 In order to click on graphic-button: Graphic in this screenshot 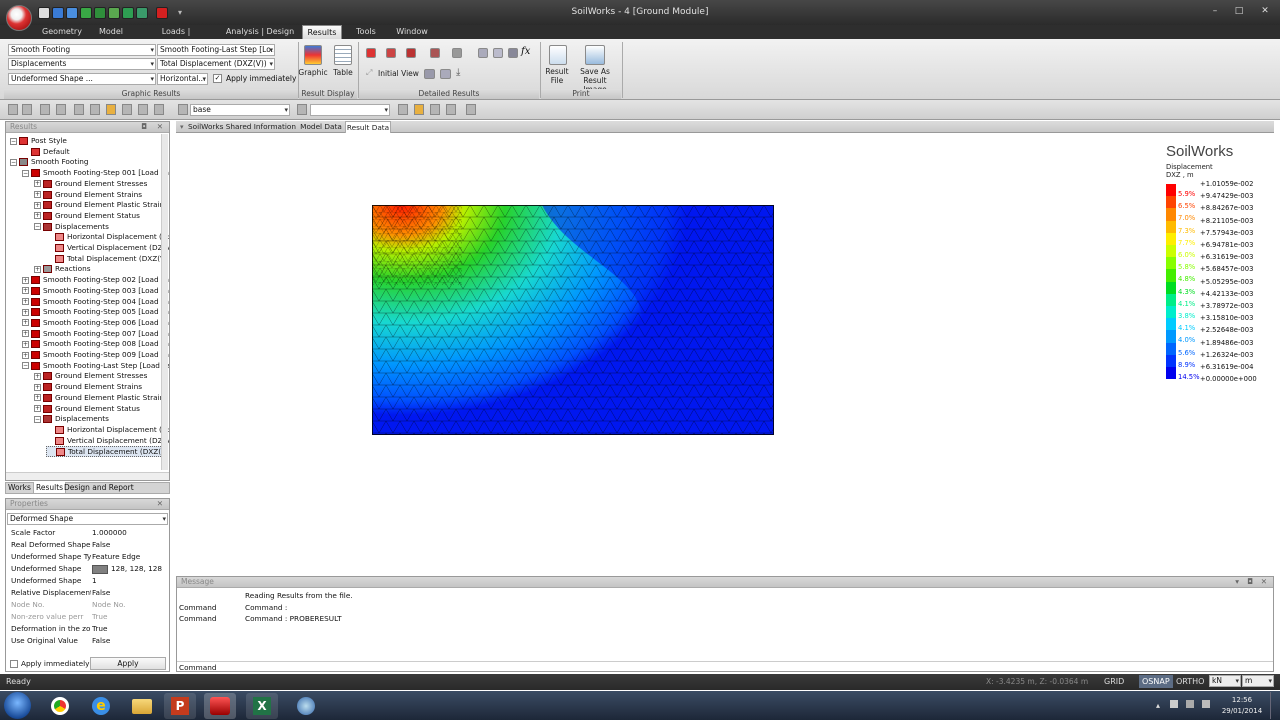, I will do `click(313, 72)`.